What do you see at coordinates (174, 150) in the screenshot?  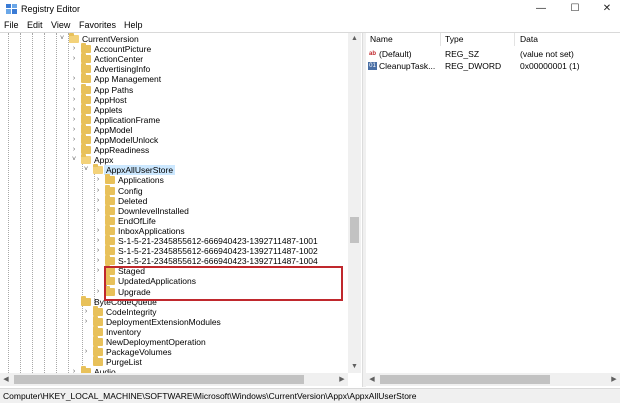 I see `tree-item: › AppReadiness` at bounding box center [174, 150].